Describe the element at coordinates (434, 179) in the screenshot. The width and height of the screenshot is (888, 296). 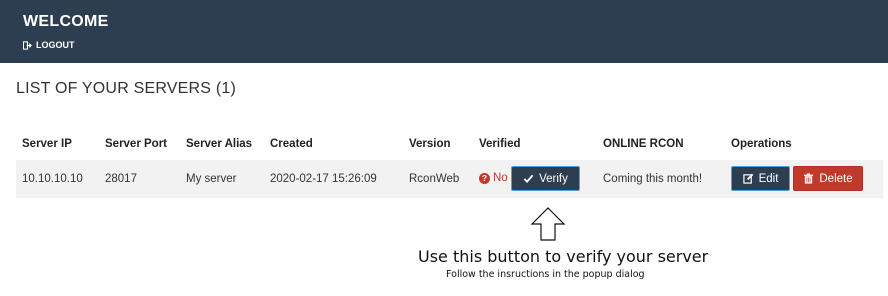
I see `cell-version: RconWeb` at that location.